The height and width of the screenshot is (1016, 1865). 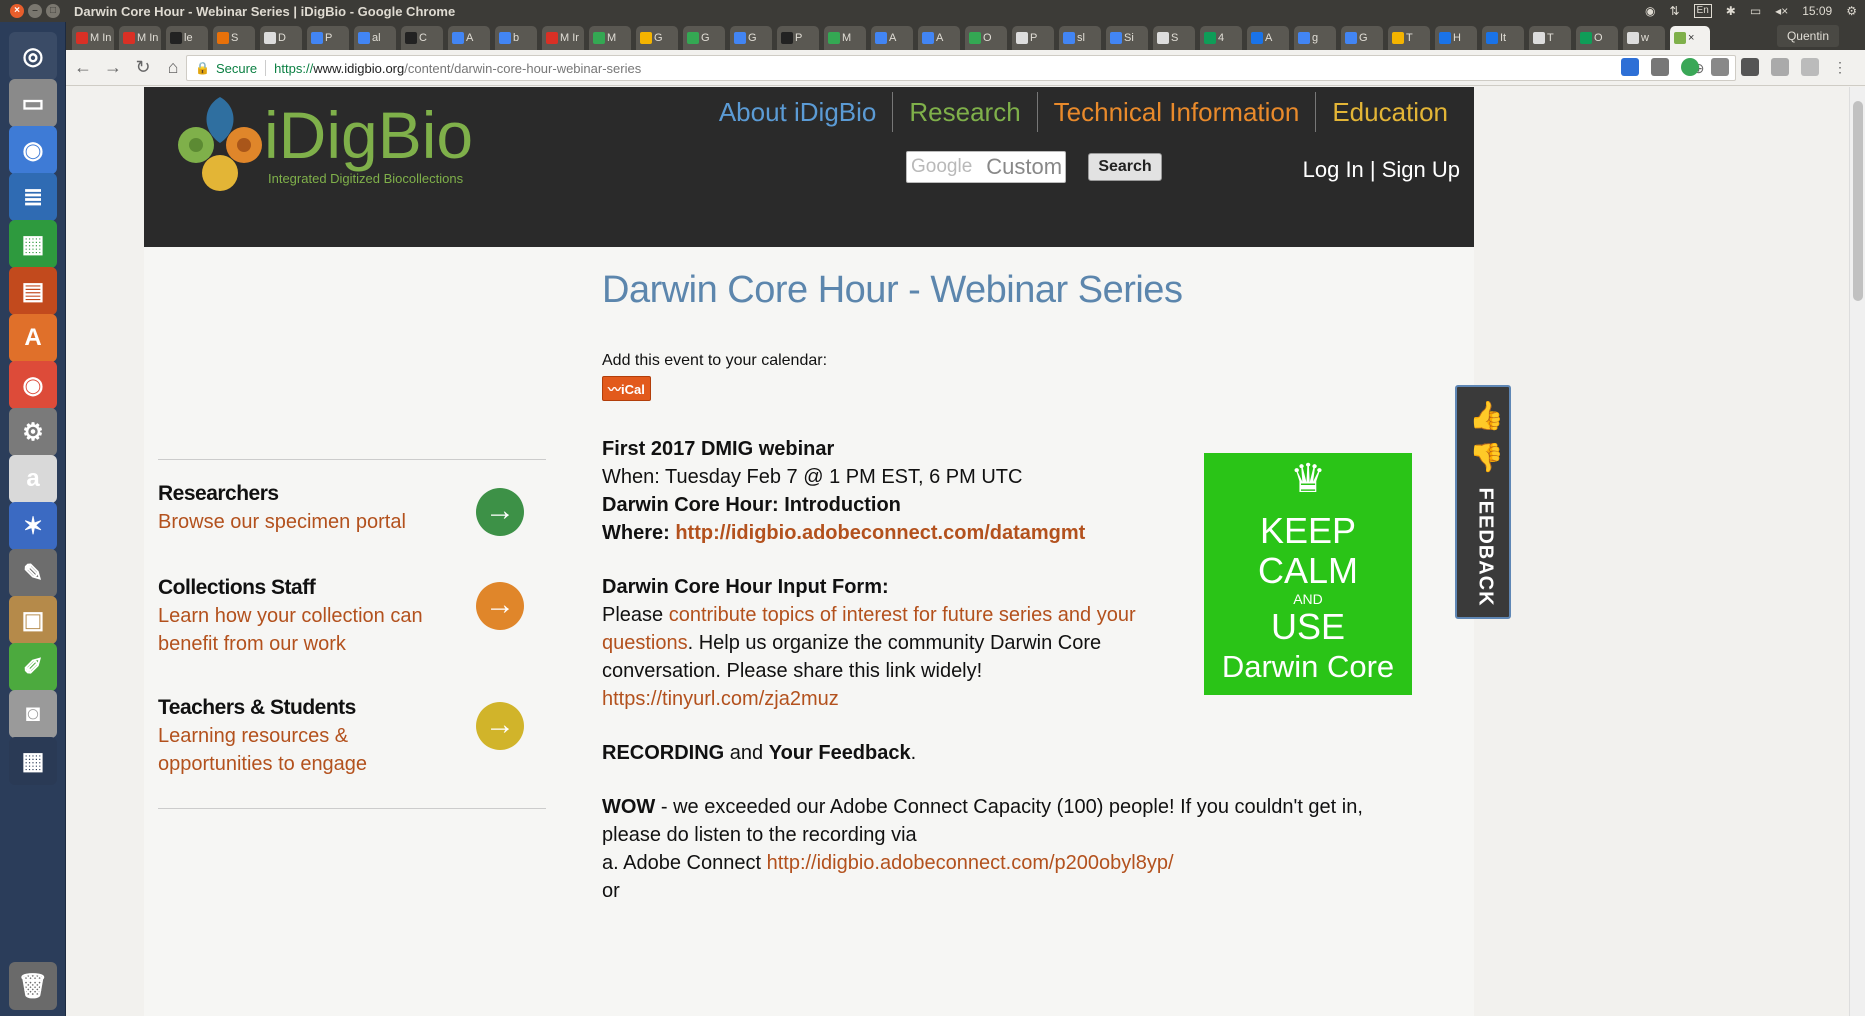 I want to click on browser-tab: C, so click(x=422, y=38).